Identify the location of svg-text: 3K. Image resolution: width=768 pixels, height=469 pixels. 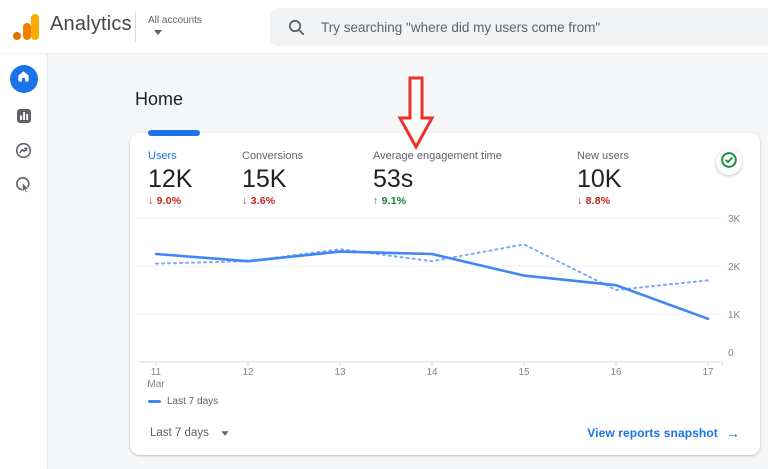
(734, 219).